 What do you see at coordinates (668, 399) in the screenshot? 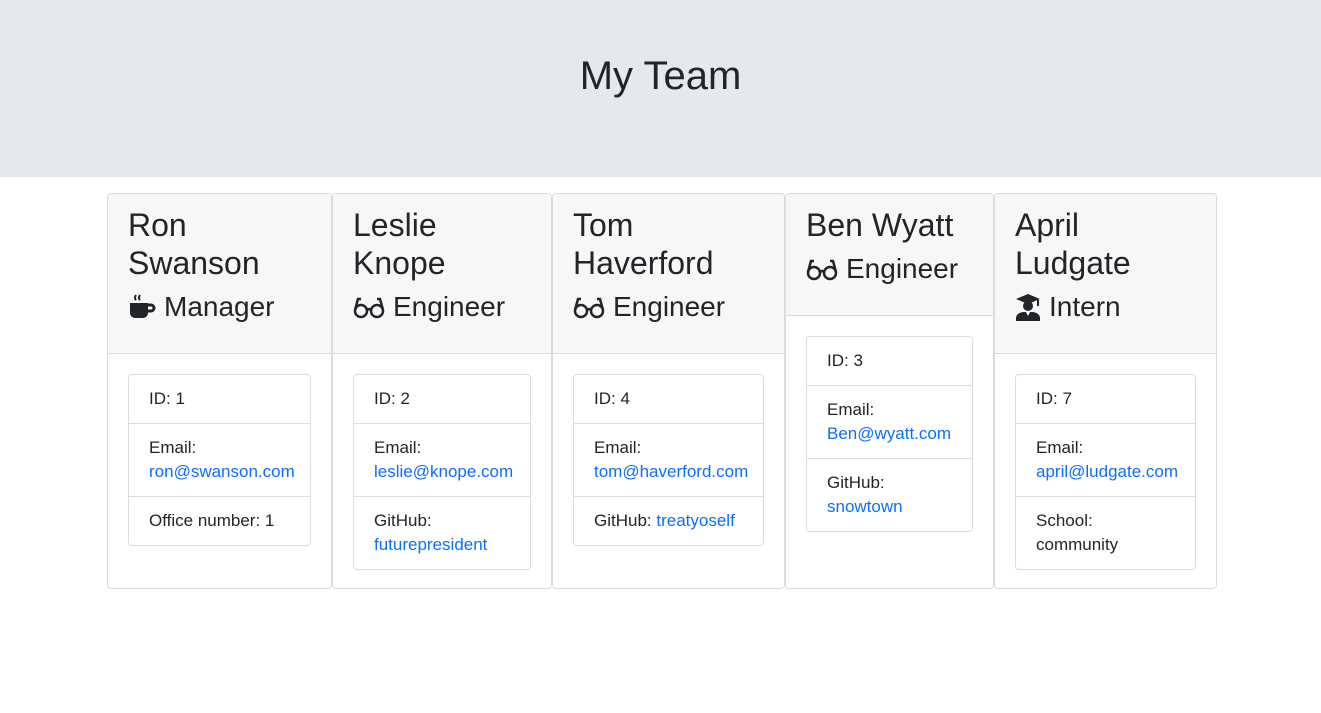
I see `id-item: ID: 4` at bounding box center [668, 399].